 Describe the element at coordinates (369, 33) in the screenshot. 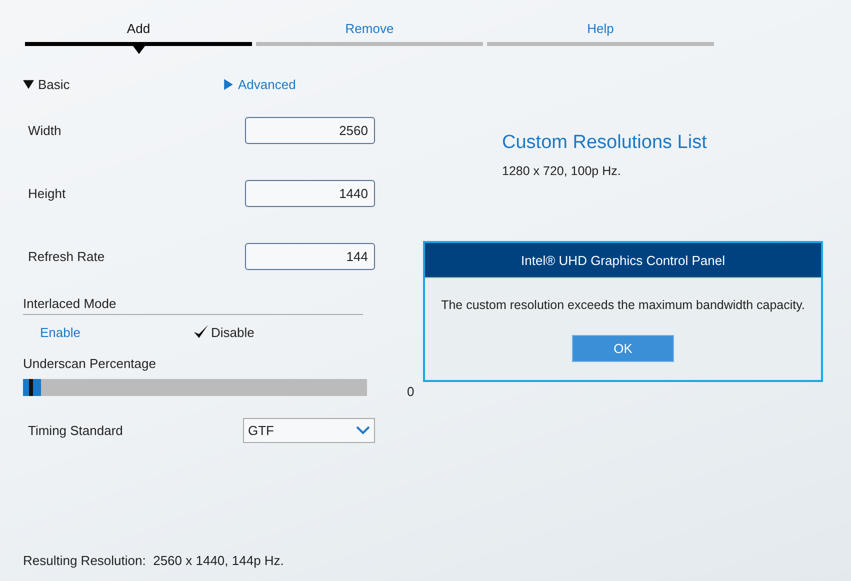

I see `tab: Remove` at that location.